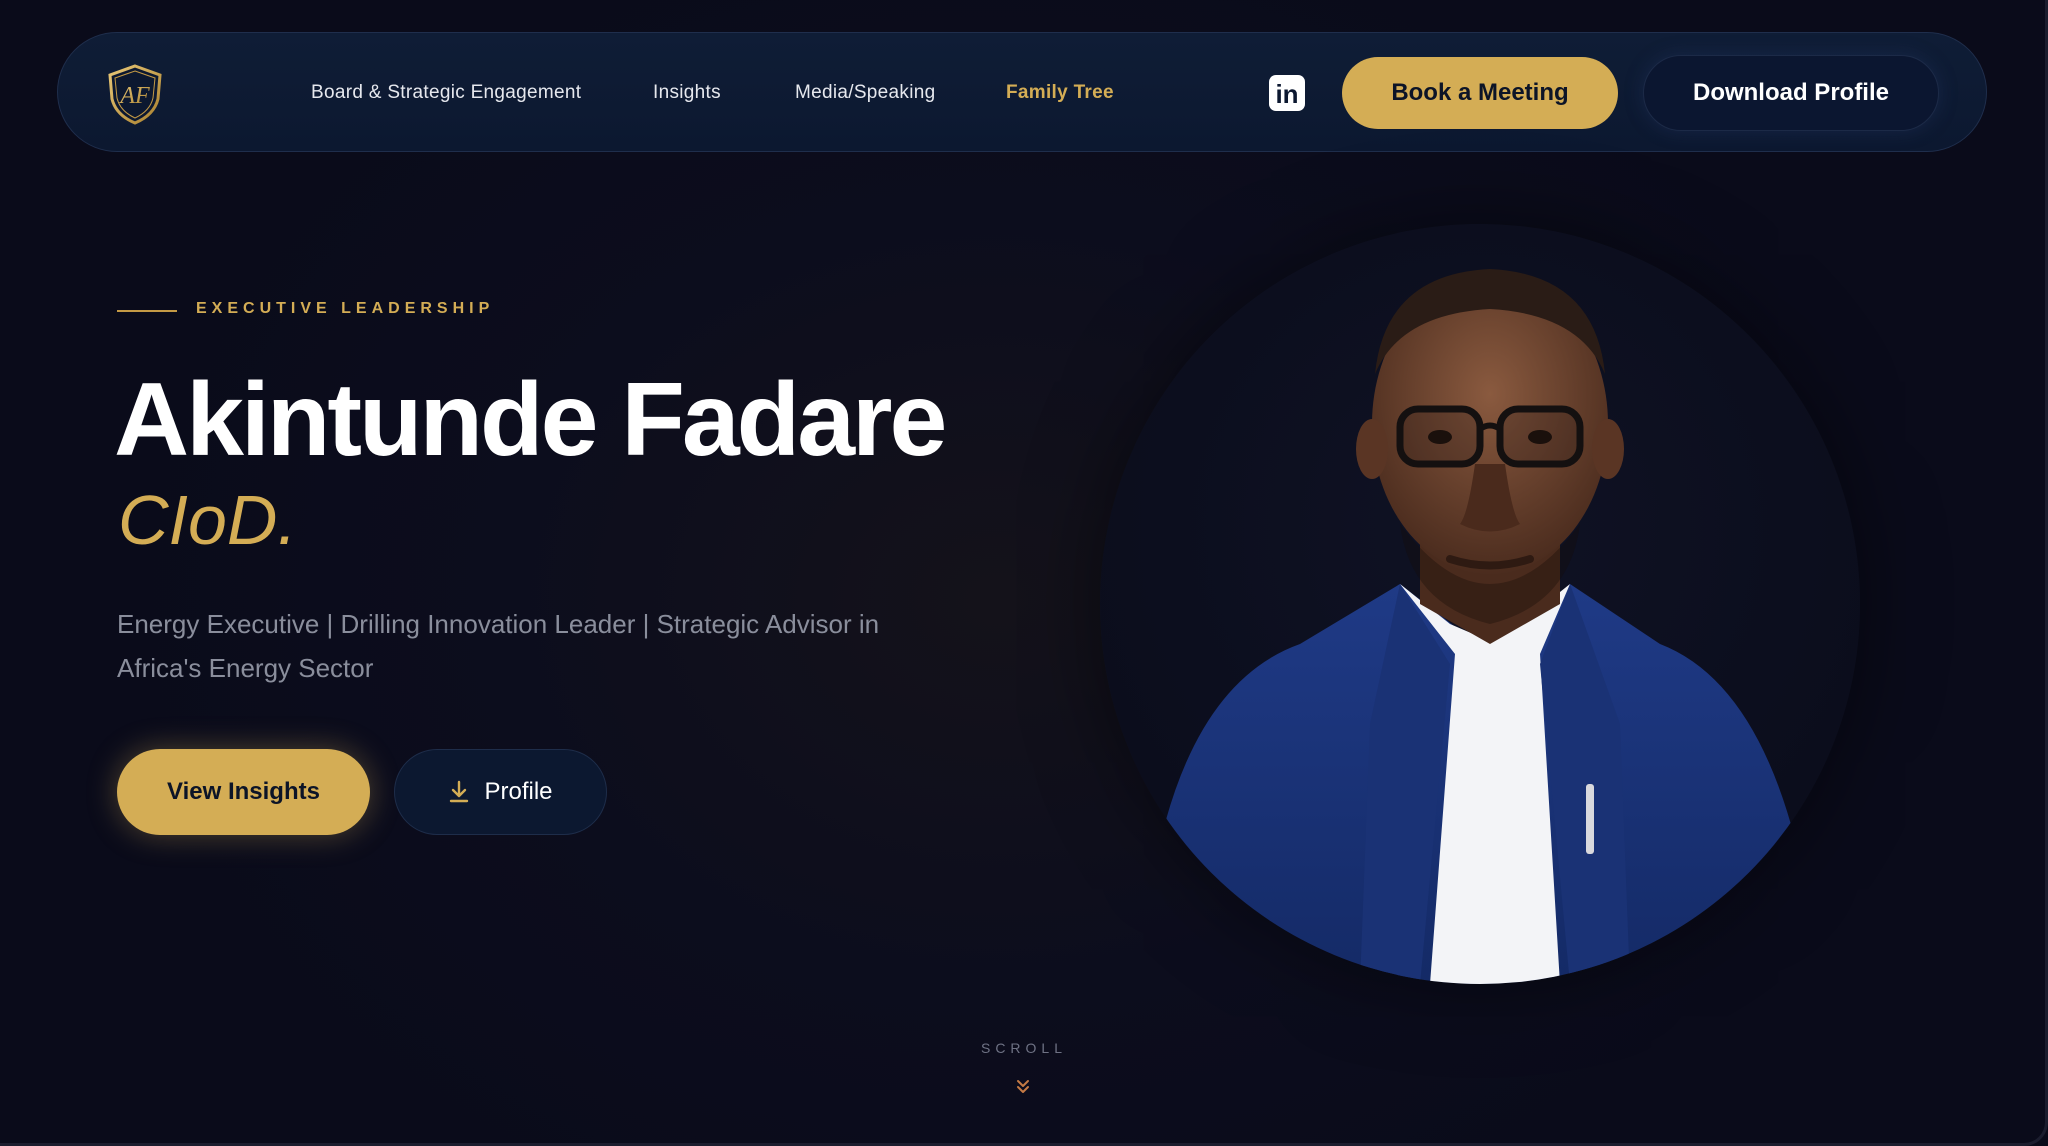  What do you see at coordinates (1791, 93) in the screenshot?
I see `download-profile-button: Download Profile` at bounding box center [1791, 93].